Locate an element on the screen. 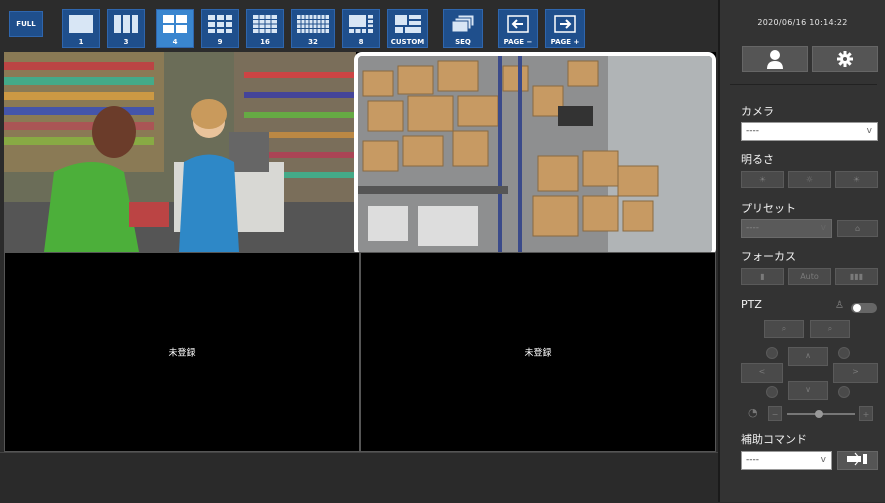 The image size is (885, 503). focus-far-button: ▮▮▮ is located at coordinates (856, 276).